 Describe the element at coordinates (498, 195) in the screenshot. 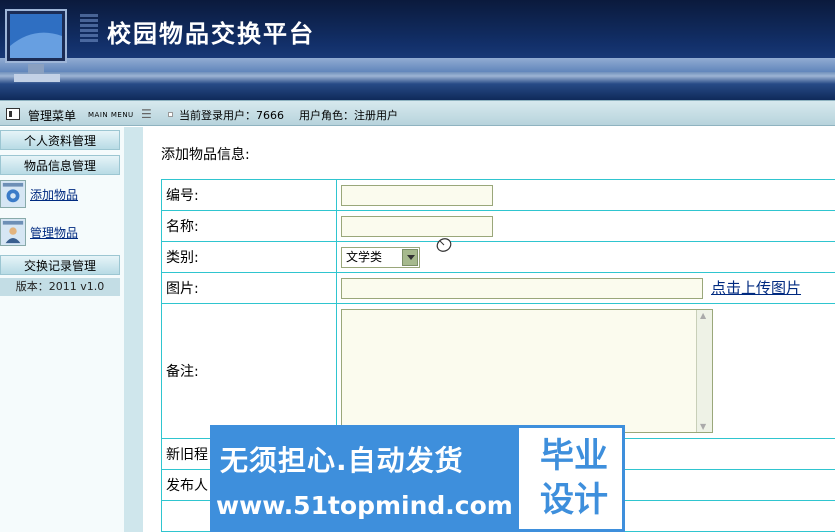

I see `form-row-code: 编号:` at that location.